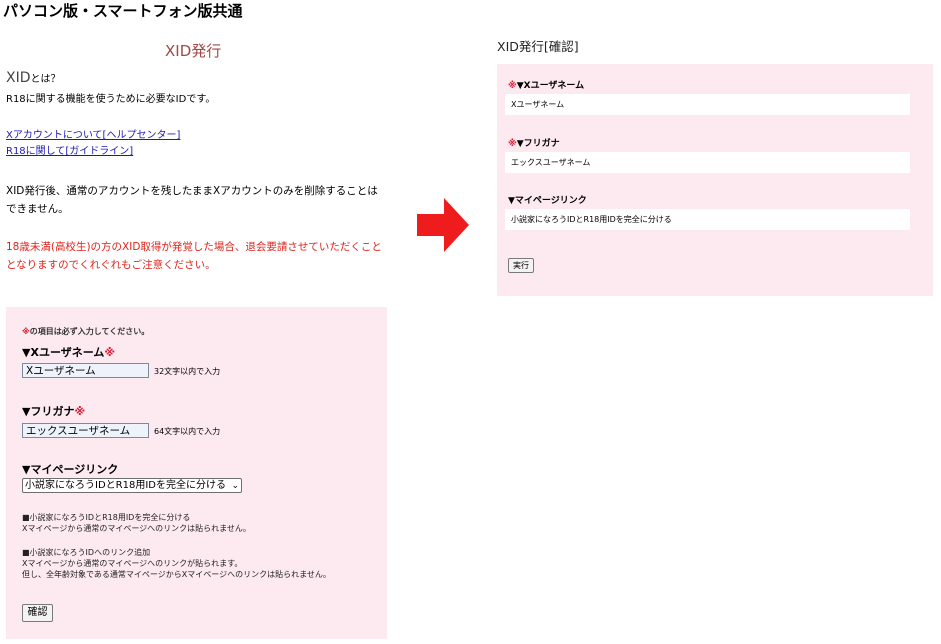 The height and width of the screenshot is (644, 941). Describe the element at coordinates (193, 51) in the screenshot. I see `xid-issue-title: XID発行` at that location.